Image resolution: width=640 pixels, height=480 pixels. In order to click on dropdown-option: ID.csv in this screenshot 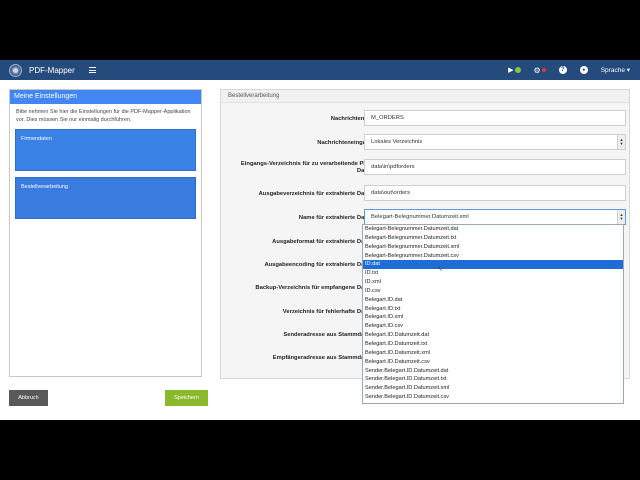, I will do `click(493, 291)`.